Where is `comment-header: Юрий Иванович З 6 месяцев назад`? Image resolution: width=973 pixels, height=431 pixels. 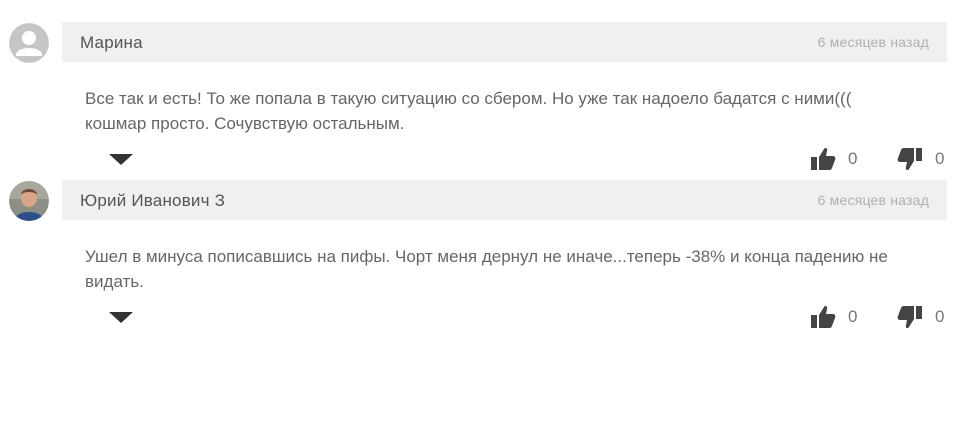
comment-header: Юрий Иванович З 6 месяцев назад is located at coordinates (504, 200).